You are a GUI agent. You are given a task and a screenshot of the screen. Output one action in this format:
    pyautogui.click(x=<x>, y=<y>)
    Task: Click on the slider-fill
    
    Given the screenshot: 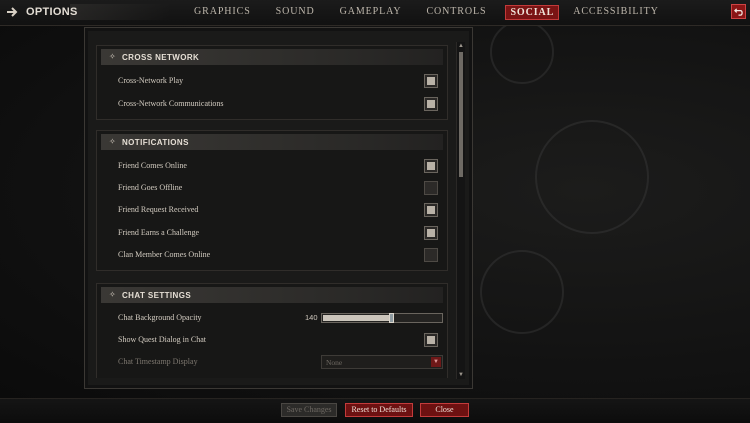 What is the action you would take?
    pyautogui.click(x=356, y=318)
    